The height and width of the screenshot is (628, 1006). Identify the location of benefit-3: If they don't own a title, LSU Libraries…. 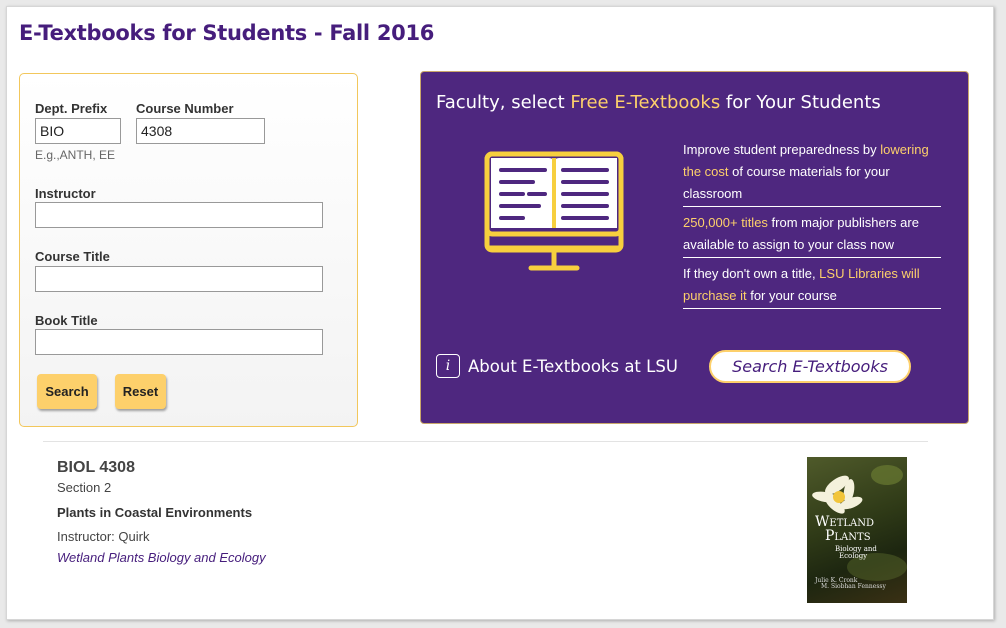
(812, 286).